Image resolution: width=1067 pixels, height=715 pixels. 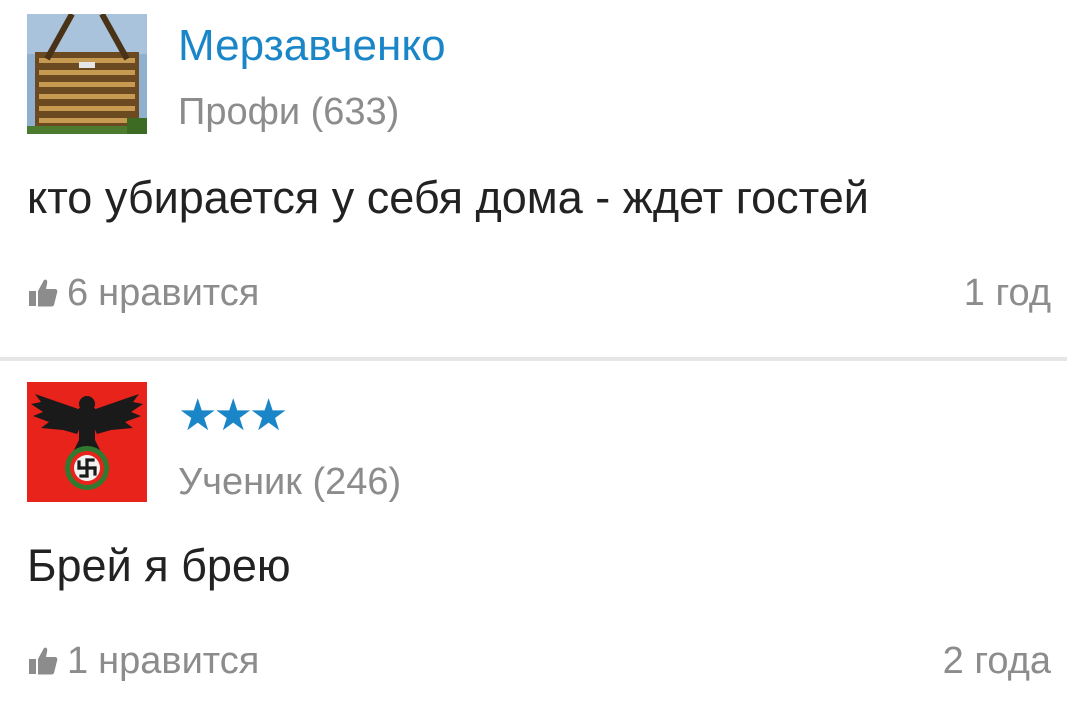 What do you see at coordinates (448, 197) in the screenshot?
I see `answer-text: кто убирается у себя дома - ждет гостей` at bounding box center [448, 197].